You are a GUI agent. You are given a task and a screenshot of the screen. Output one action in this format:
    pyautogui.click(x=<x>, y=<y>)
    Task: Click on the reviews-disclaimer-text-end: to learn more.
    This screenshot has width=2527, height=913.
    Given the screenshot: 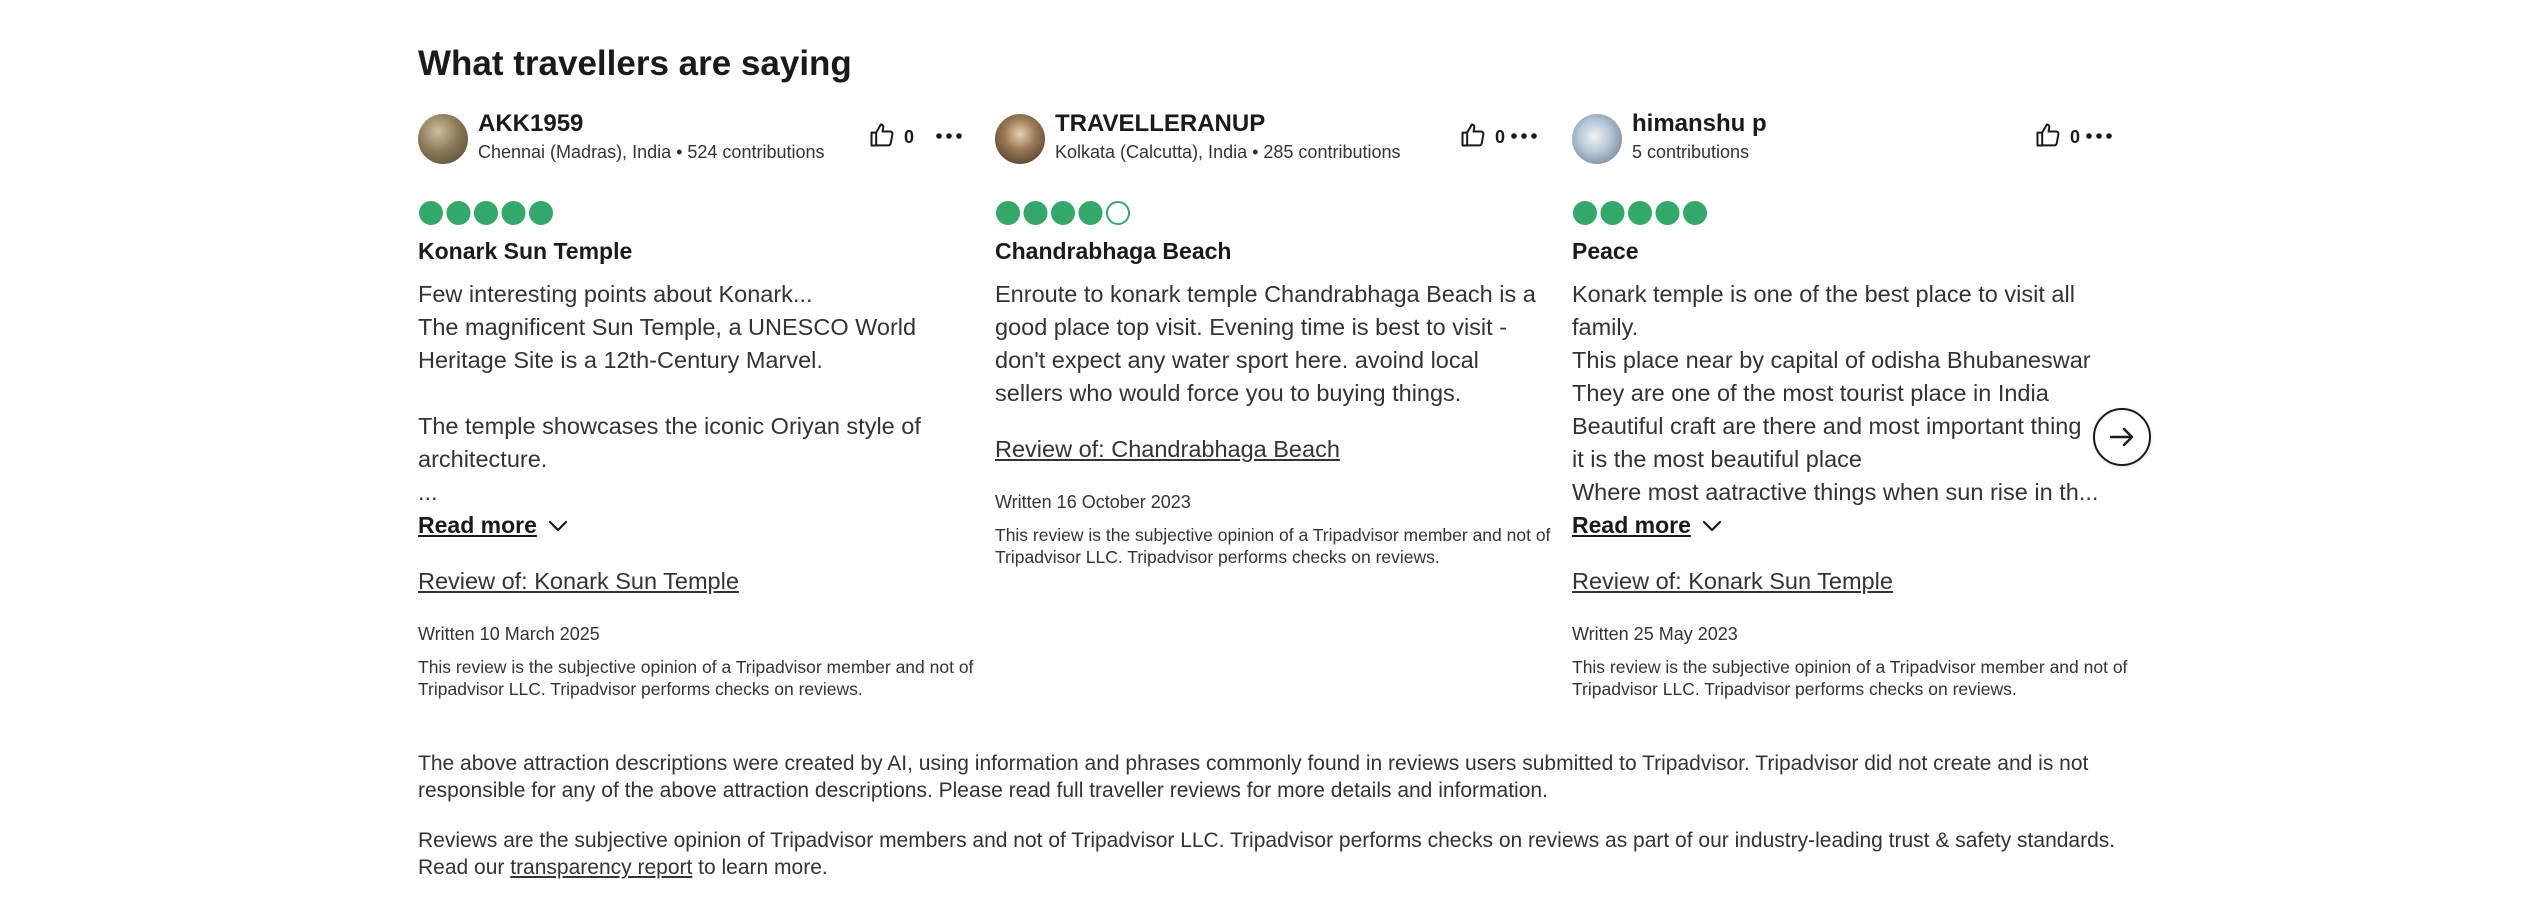 What is the action you would take?
    pyautogui.click(x=760, y=867)
    